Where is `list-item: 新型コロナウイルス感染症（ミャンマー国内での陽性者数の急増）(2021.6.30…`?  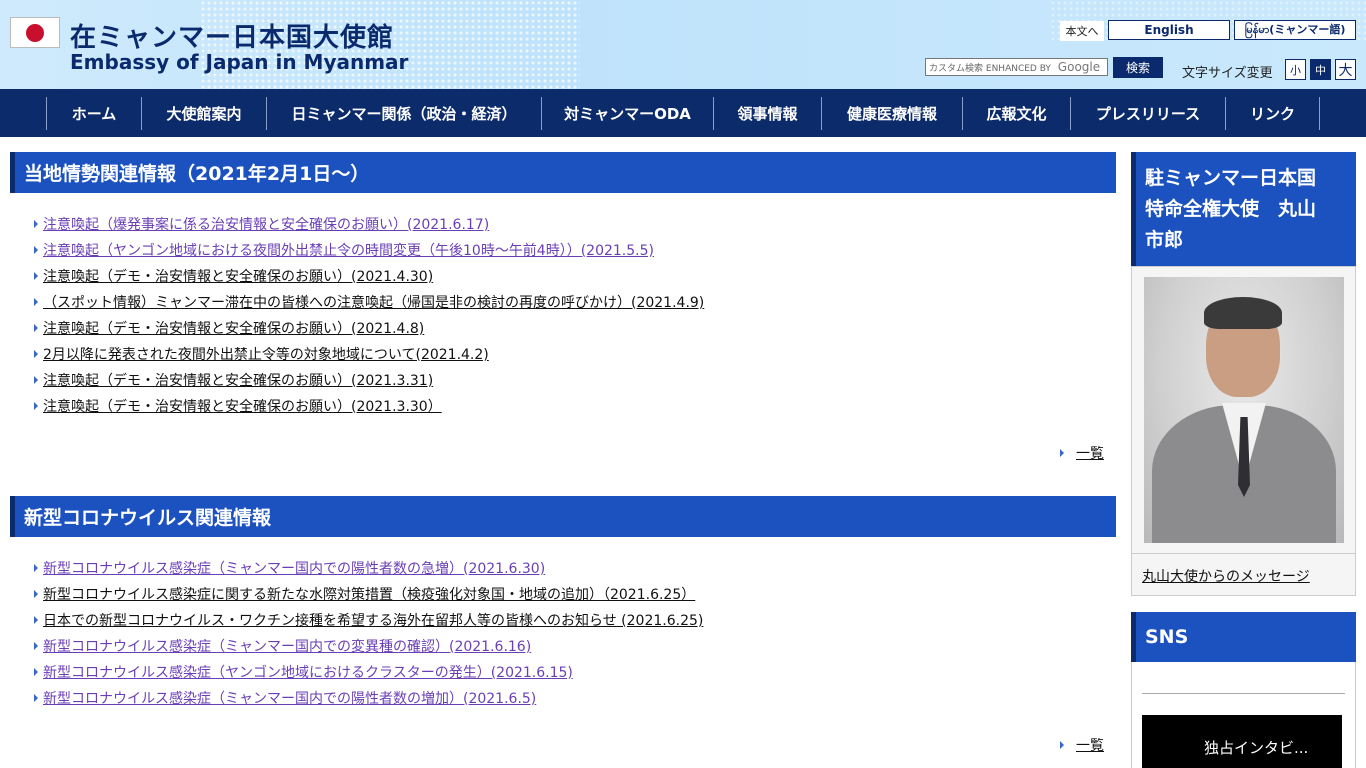 list-item: 新型コロナウイルス感染症（ミャンマー国内での陽性者数の急増）(2021.6.30… is located at coordinates (368, 568).